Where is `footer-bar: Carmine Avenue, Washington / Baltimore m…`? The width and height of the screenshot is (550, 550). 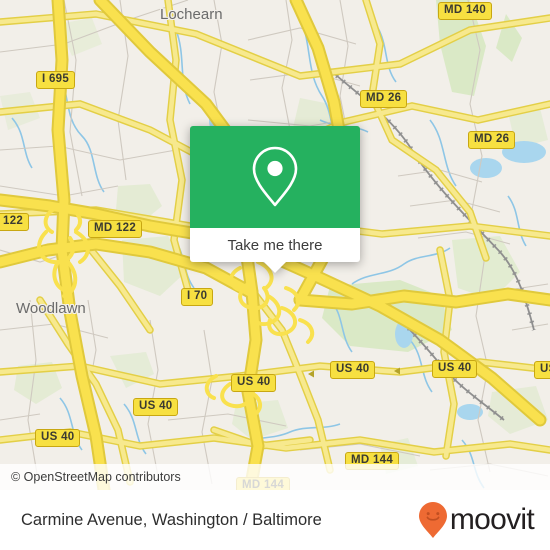 footer-bar: Carmine Avenue, Washington / Baltimore m… is located at coordinates (275, 520).